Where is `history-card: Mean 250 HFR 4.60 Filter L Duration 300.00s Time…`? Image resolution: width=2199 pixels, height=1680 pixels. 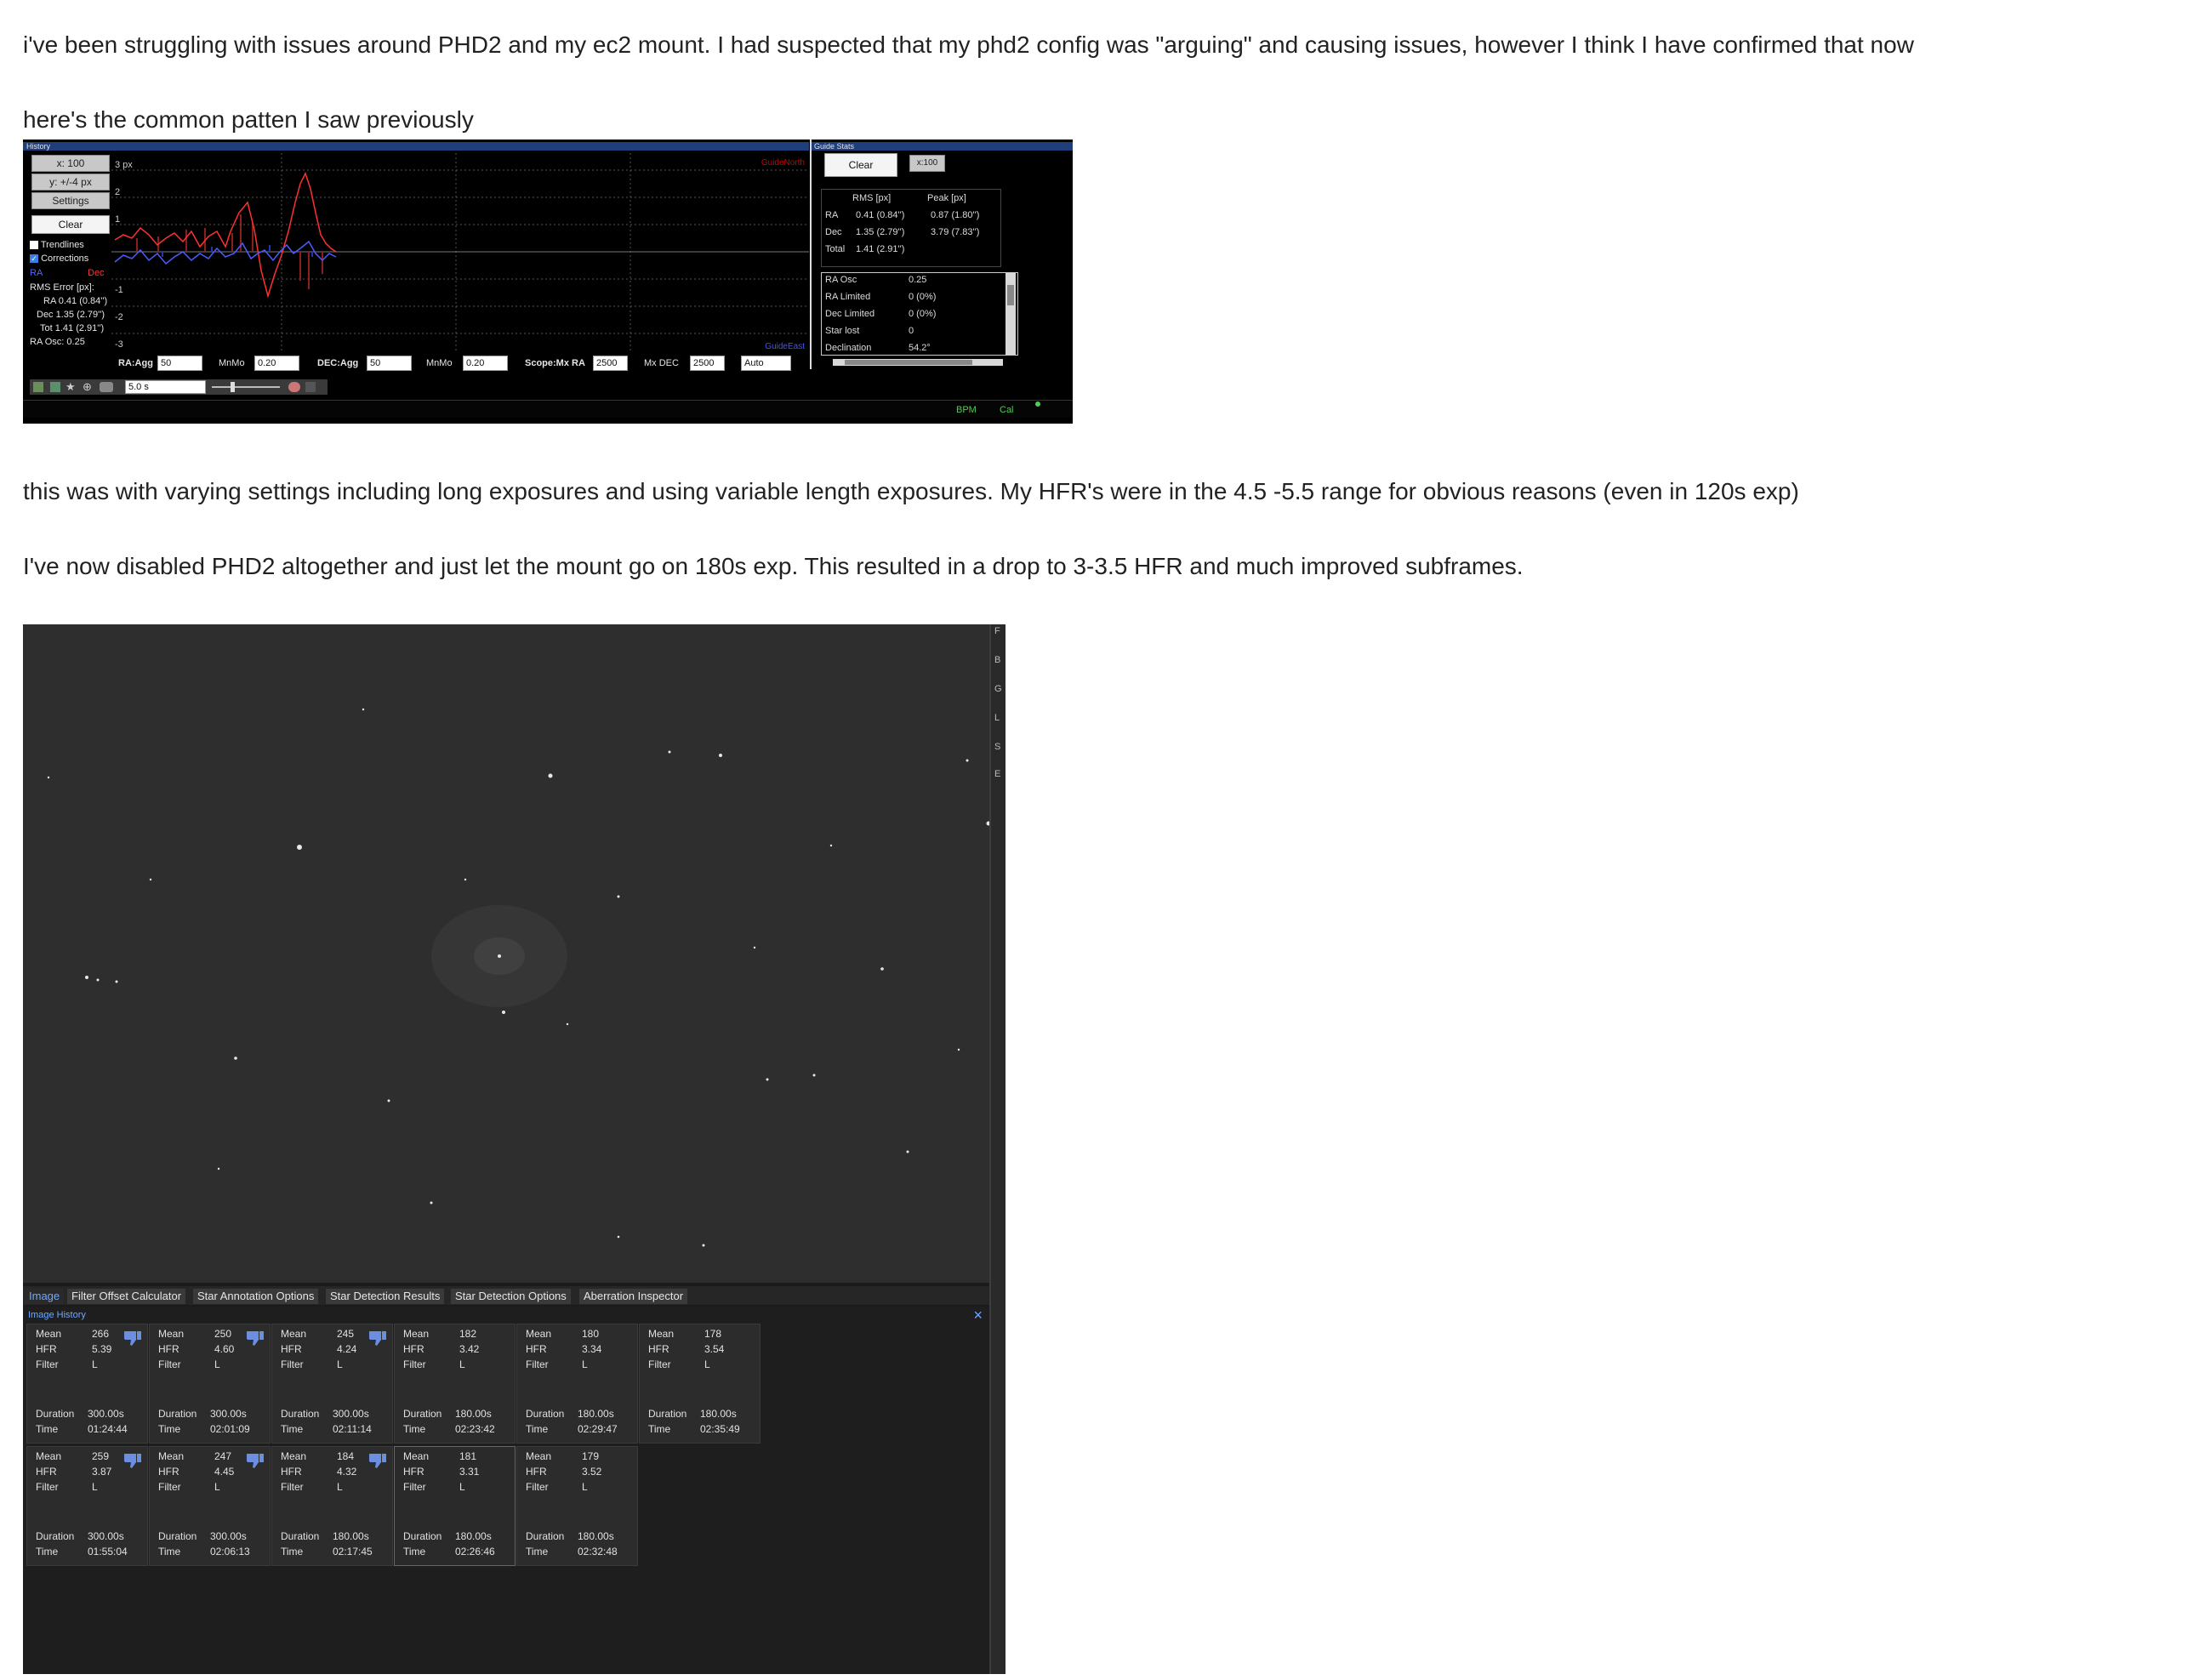
history-card: Mean 250 HFR 4.60 Filter L Duration 300.00s Time… is located at coordinates (210, 1384).